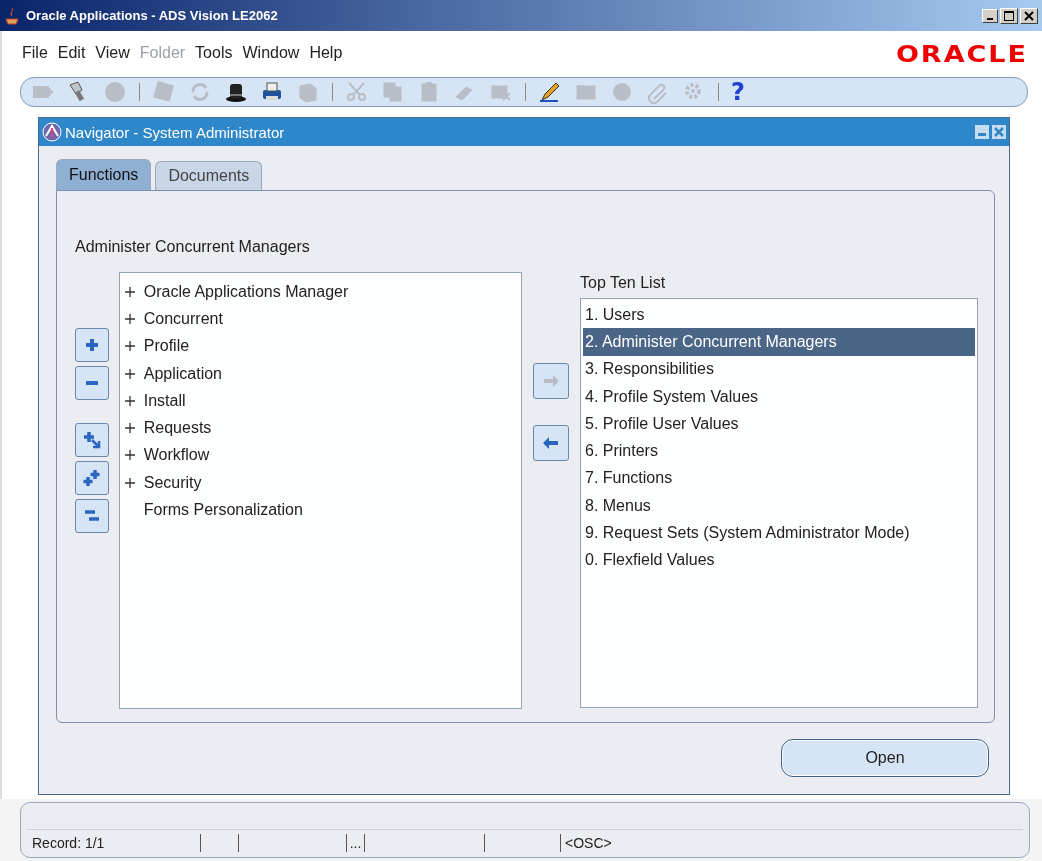  Describe the element at coordinates (12, 15) in the screenshot. I see `java-cup-icon` at that location.